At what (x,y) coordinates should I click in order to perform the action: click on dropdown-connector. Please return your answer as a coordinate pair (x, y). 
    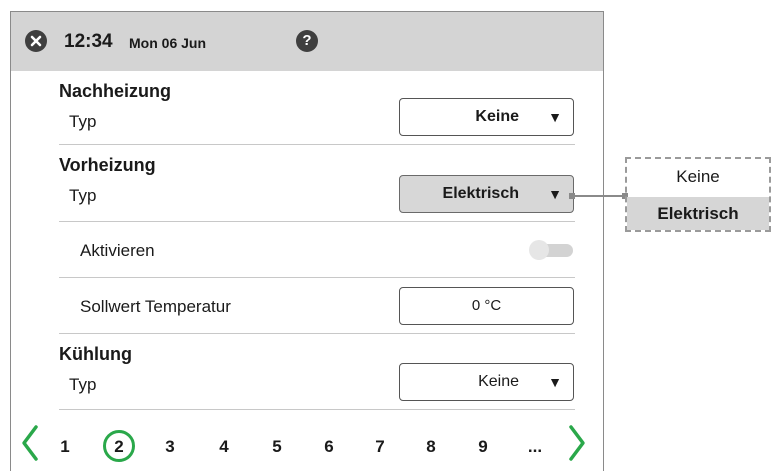
    Looking at the image, I should click on (598, 196).